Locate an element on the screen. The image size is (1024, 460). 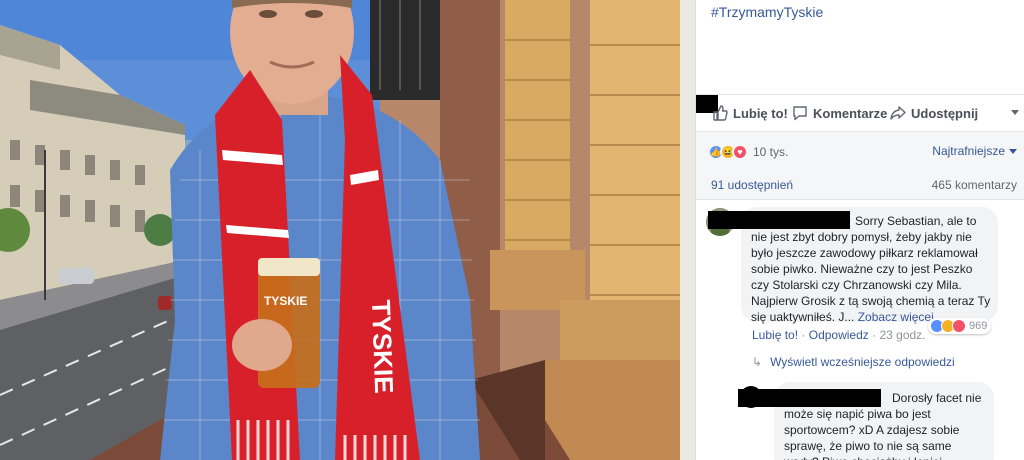
glass-text: TYSKIE is located at coordinates (285, 301).